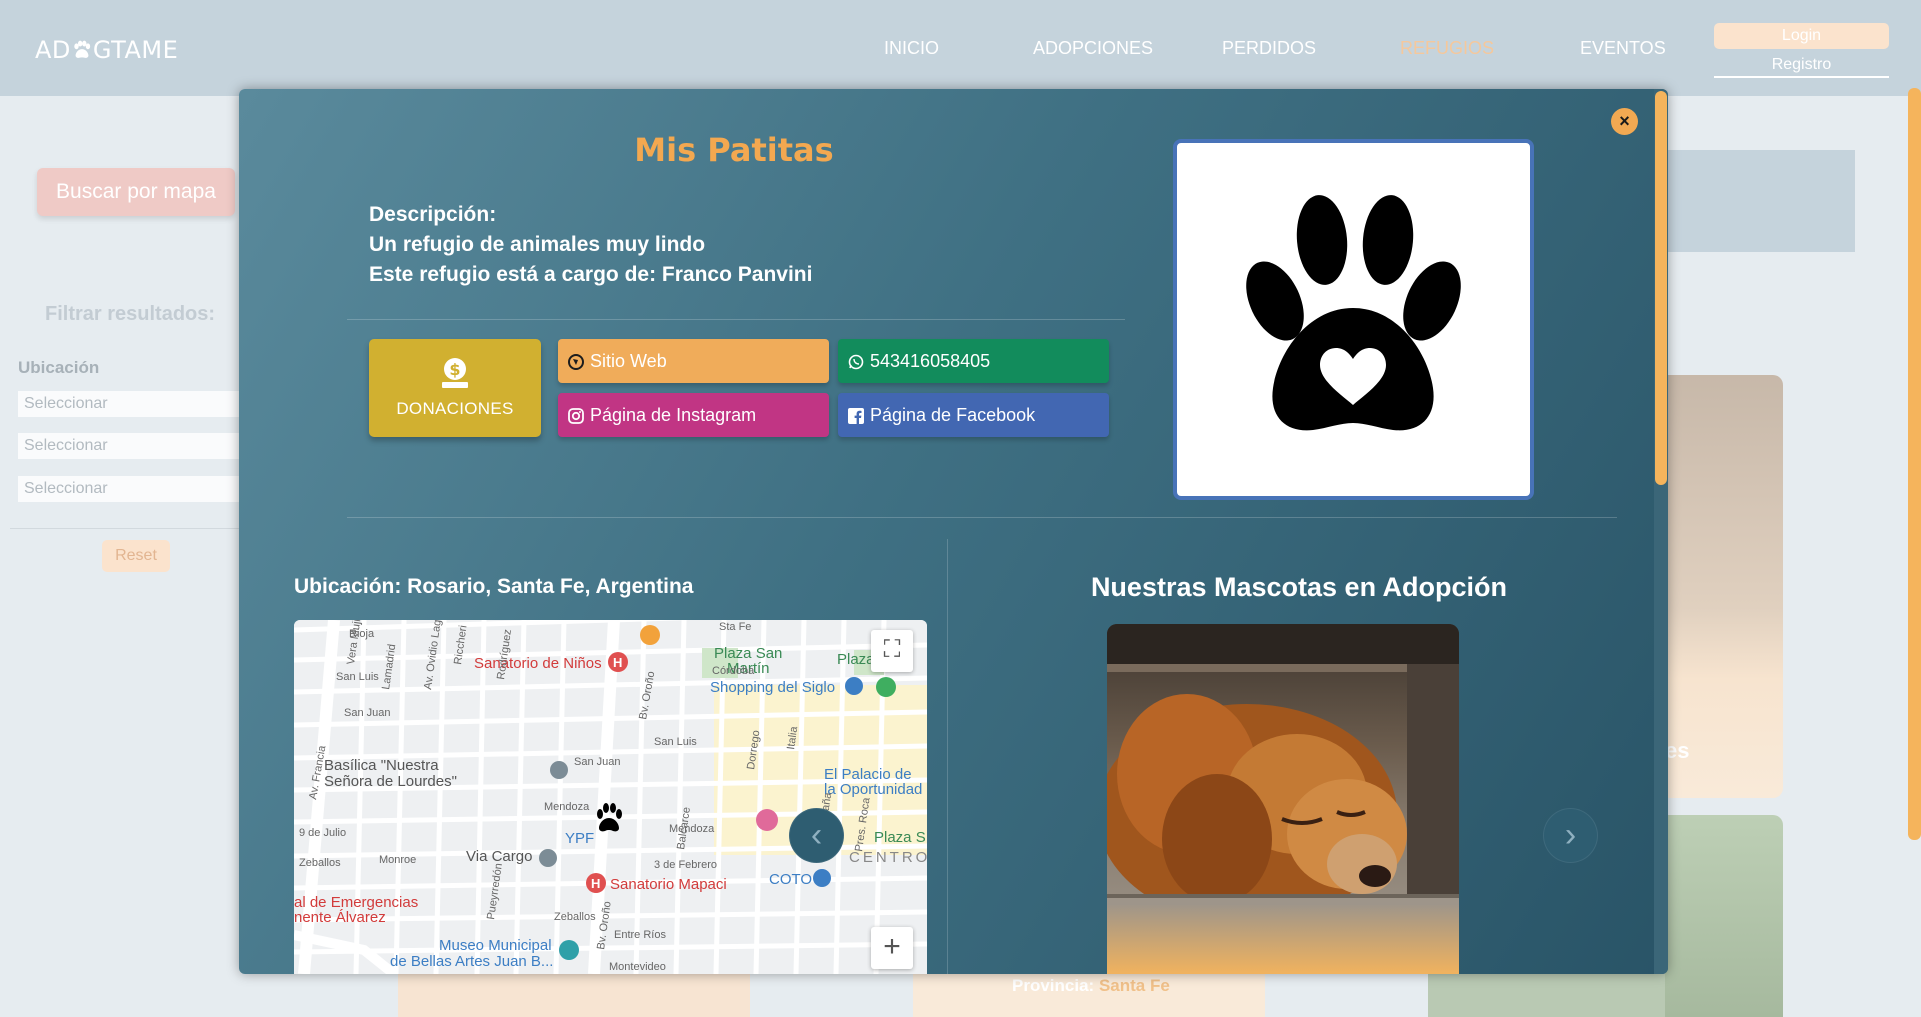  What do you see at coordinates (579, 838) in the screenshot?
I see `map-label: YPF` at bounding box center [579, 838].